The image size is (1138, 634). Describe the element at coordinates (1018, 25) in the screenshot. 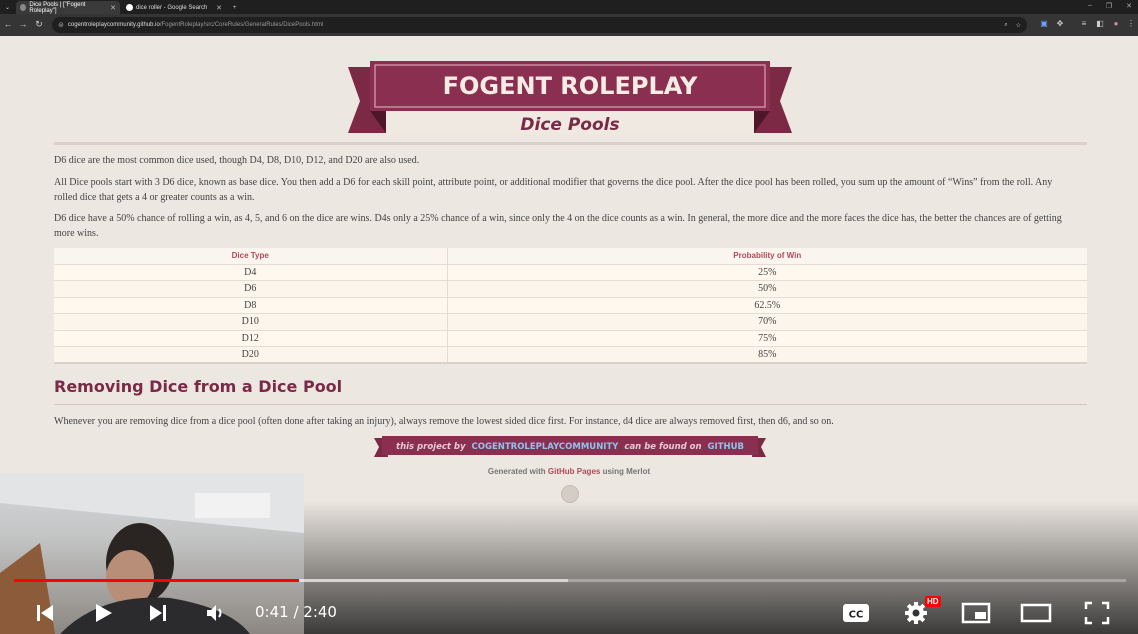

I see `bookmark-star-icon: ☆` at that location.